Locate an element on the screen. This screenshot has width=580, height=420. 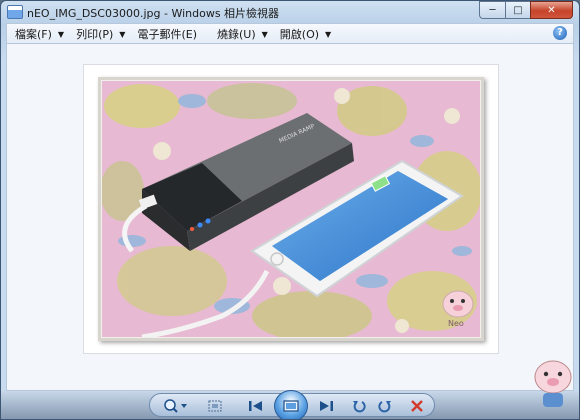
menu-file: 檔案(F) ▼ is located at coordinates (39, 34).